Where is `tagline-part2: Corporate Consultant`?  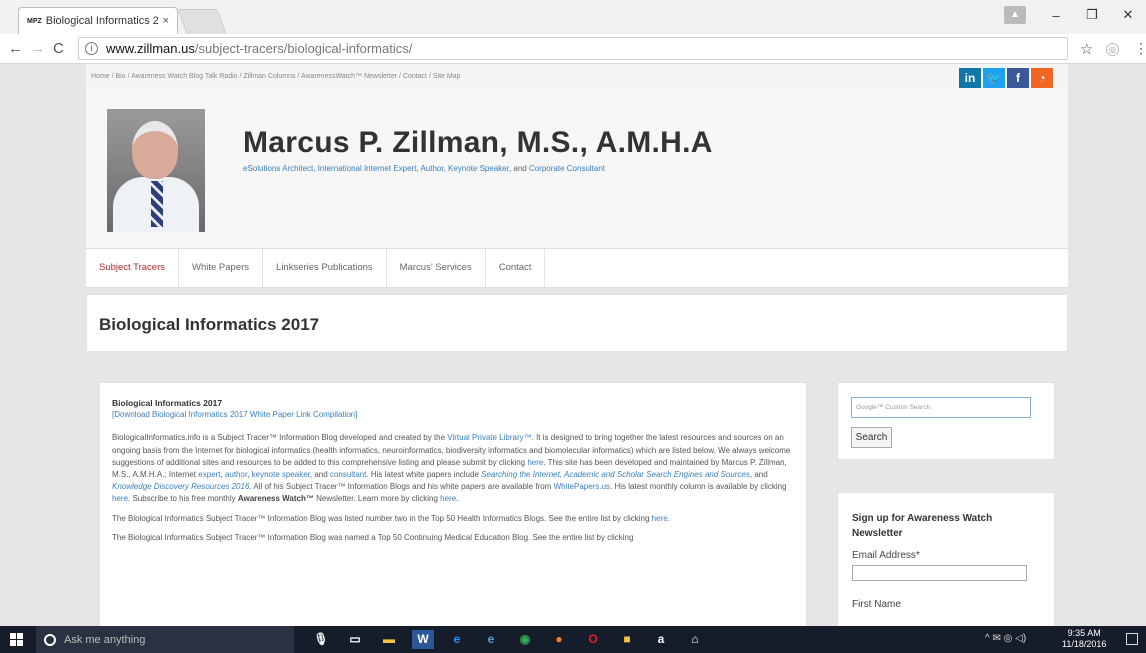 tagline-part2: Corporate Consultant is located at coordinates (567, 168).